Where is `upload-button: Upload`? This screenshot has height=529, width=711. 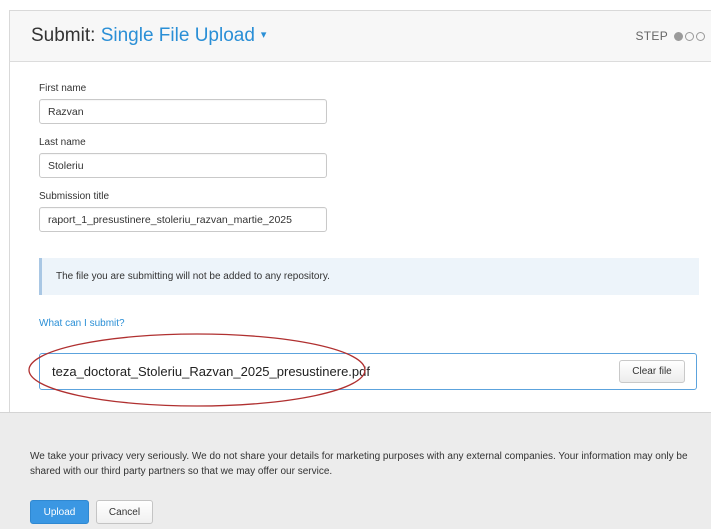 upload-button: Upload is located at coordinates (59, 512).